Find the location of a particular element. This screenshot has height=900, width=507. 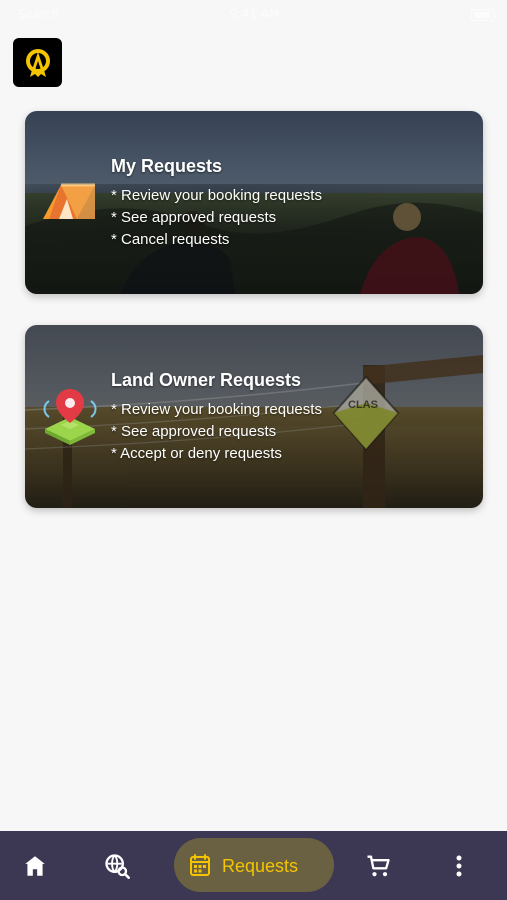

nav-home-button is located at coordinates (35, 865).